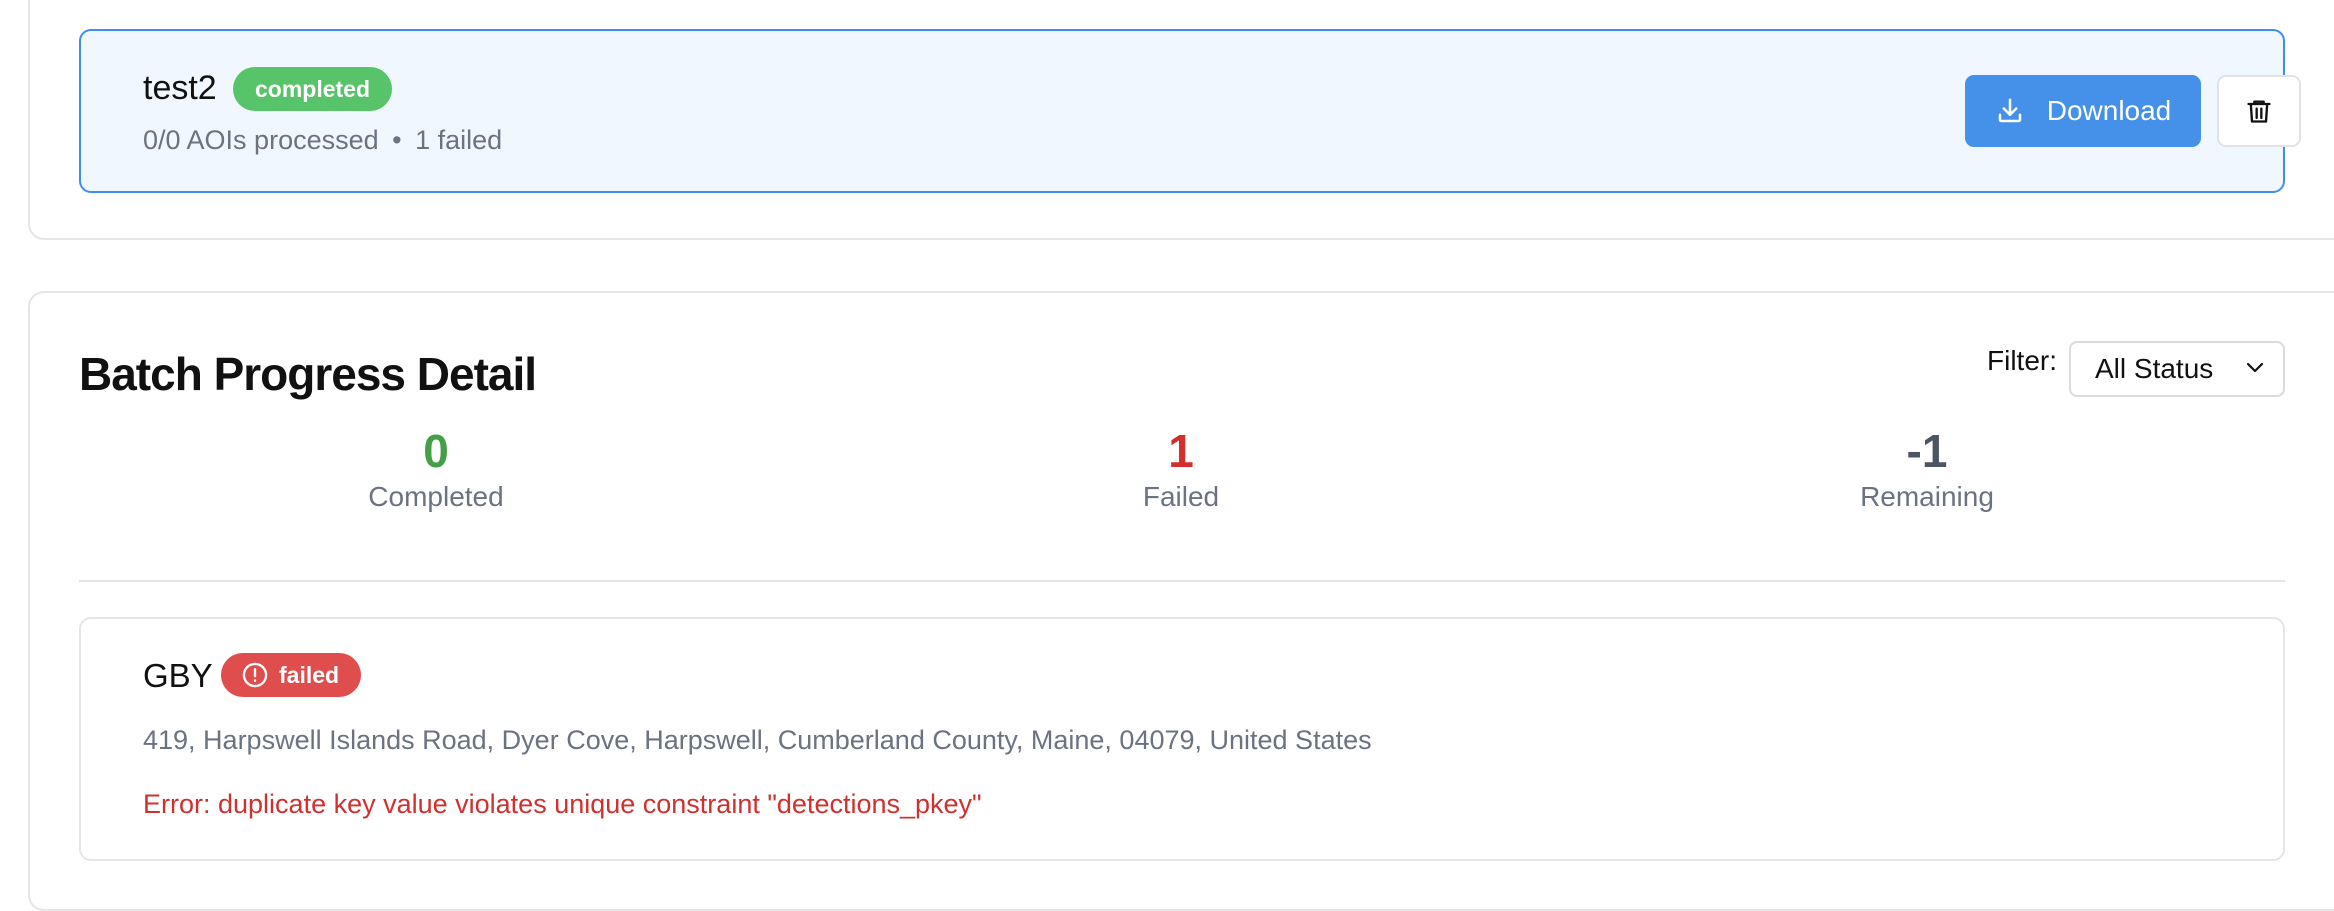 This screenshot has width=2334, height=911. I want to click on status-badge-failed-label: failed, so click(309, 675).